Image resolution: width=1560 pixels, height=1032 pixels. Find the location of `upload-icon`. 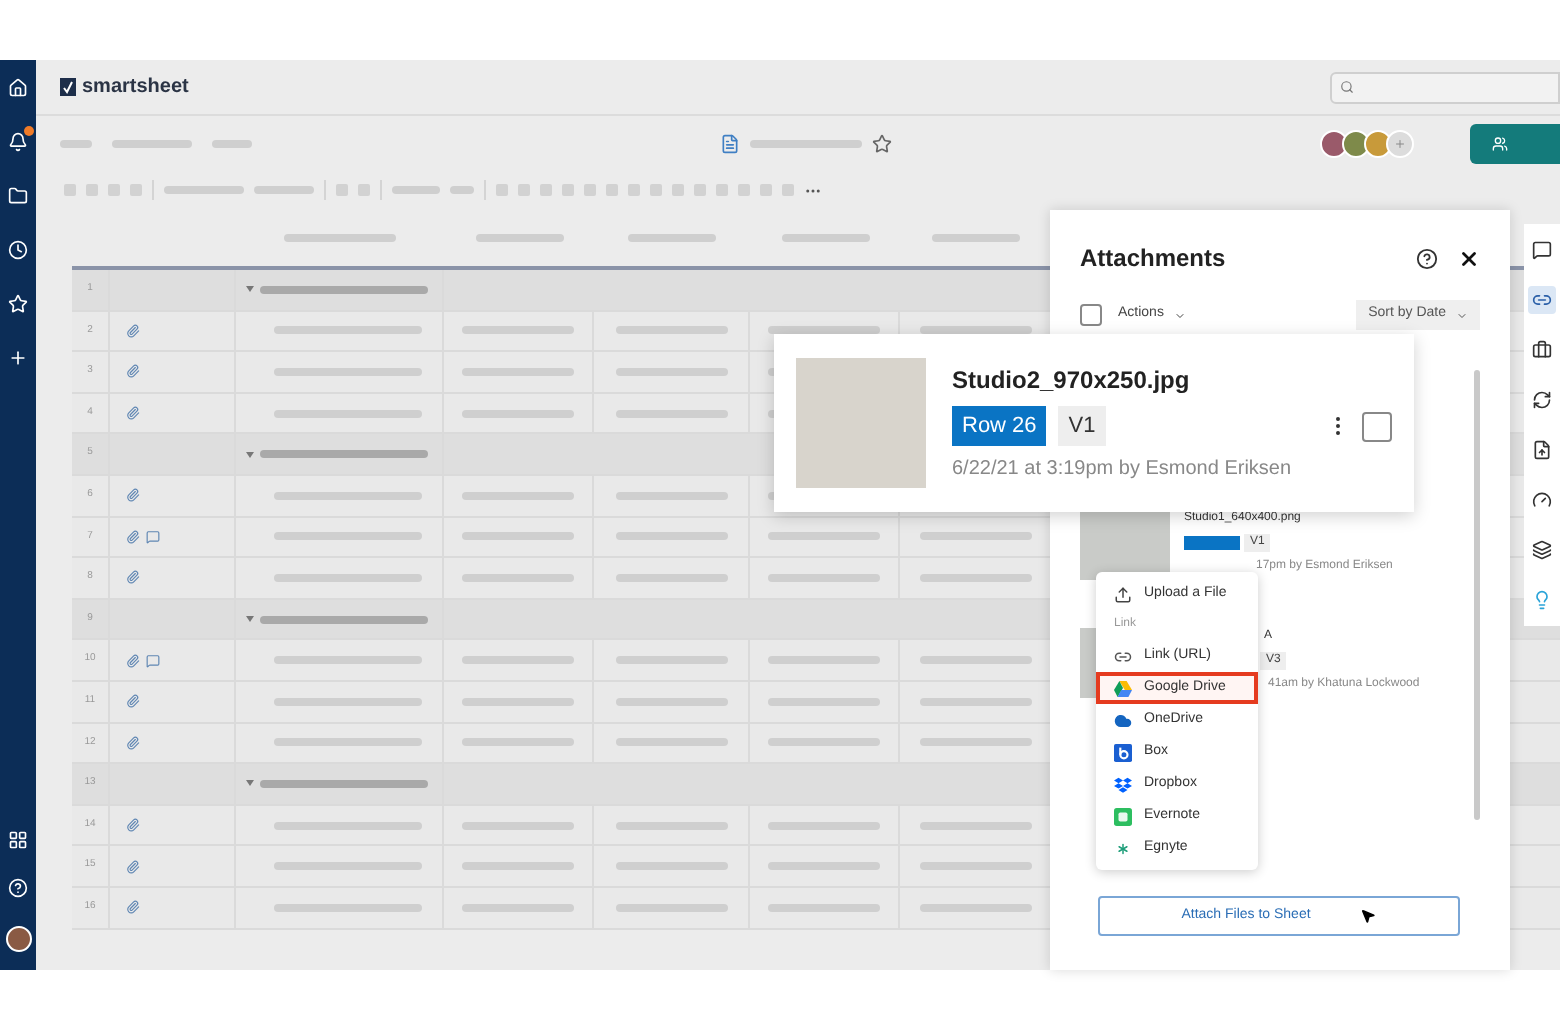

upload-icon is located at coordinates (1123, 594).